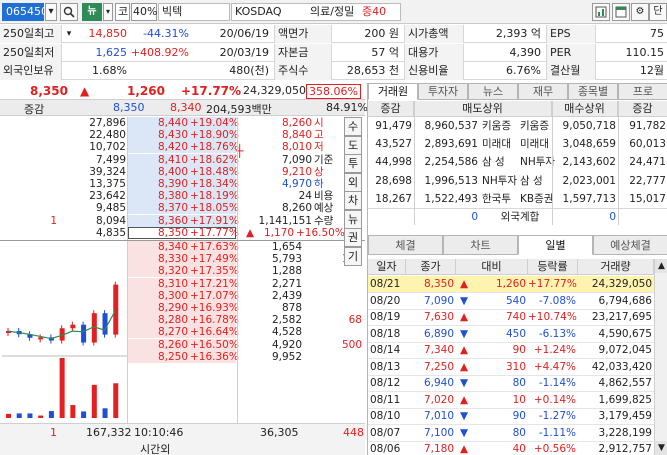 The height and width of the screenshot is (455, 667). Describe the element at coordinates (110, 159) in the screenshot. I see `ask-quantity: 7,499` at that location.